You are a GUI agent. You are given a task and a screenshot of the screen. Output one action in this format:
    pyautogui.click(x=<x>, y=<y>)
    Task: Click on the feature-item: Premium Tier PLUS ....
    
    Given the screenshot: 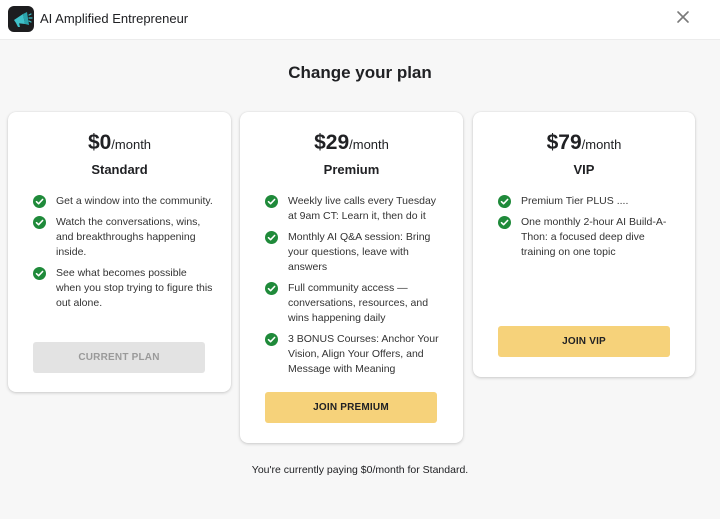 What is the action you would take?
    pyautogui.click(x=588, y=201)
    